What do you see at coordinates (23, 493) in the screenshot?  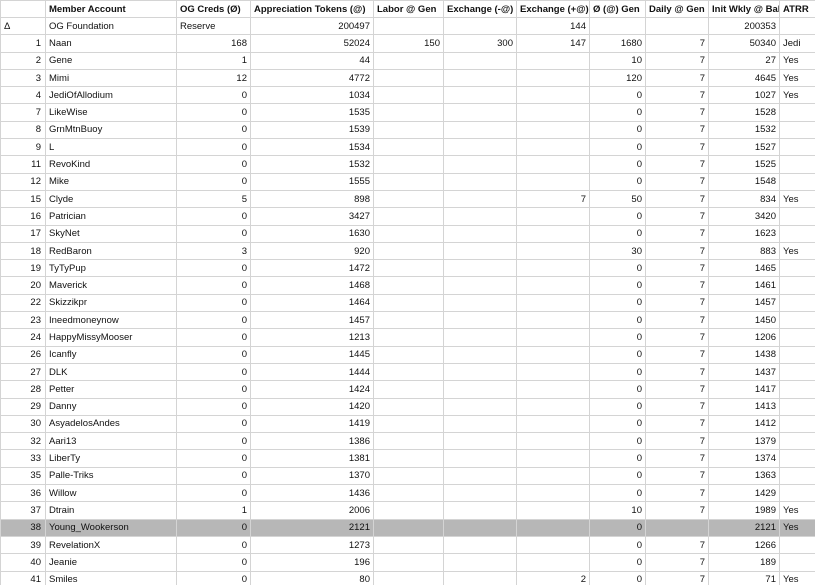 I see `cell-row-number: 36` at bounding box center [23, 493].